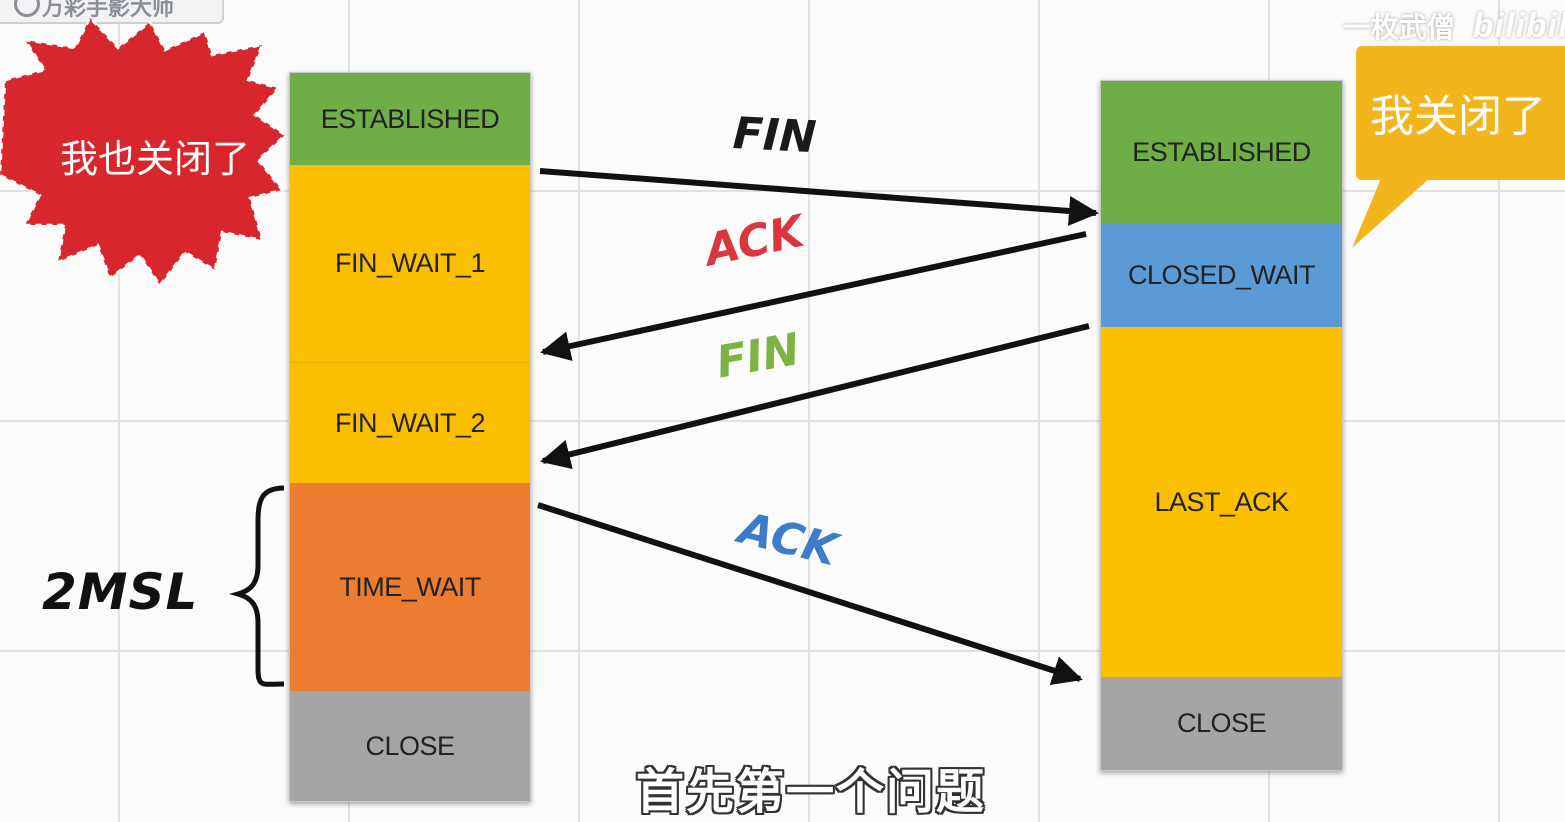 This screenshot has width=1565, height=822. What do you see at coordinates (256, 586) in the screenshot?
I see `time-wait-brace-icon` at bounding box center [256, 586].